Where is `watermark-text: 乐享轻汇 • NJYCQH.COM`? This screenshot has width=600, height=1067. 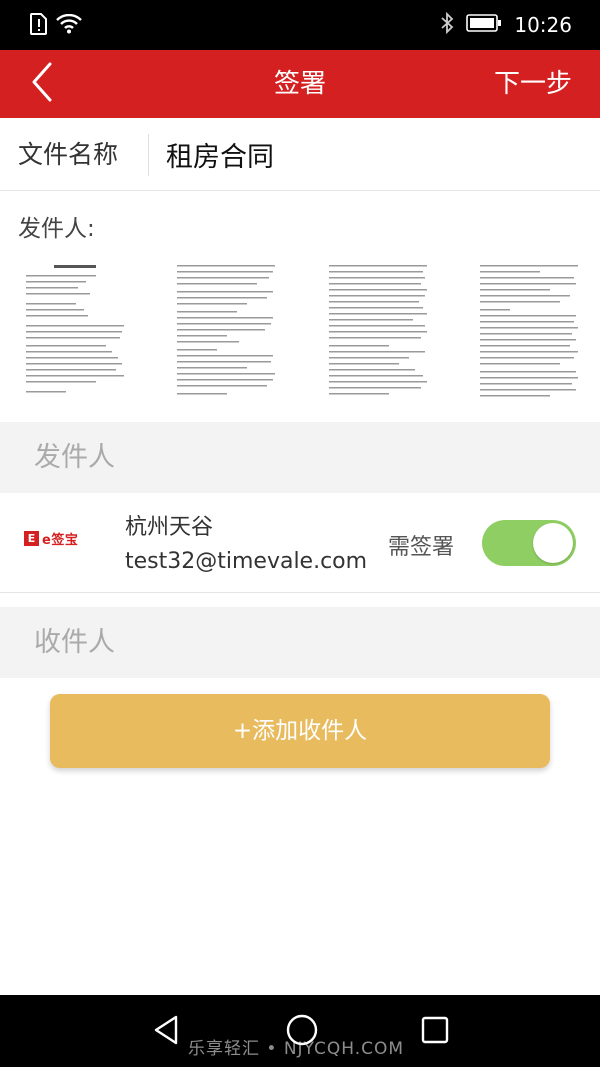
watermark-text: 乐享轻汇 • NJYCQH.COM is located at coordinates (296, 1049).